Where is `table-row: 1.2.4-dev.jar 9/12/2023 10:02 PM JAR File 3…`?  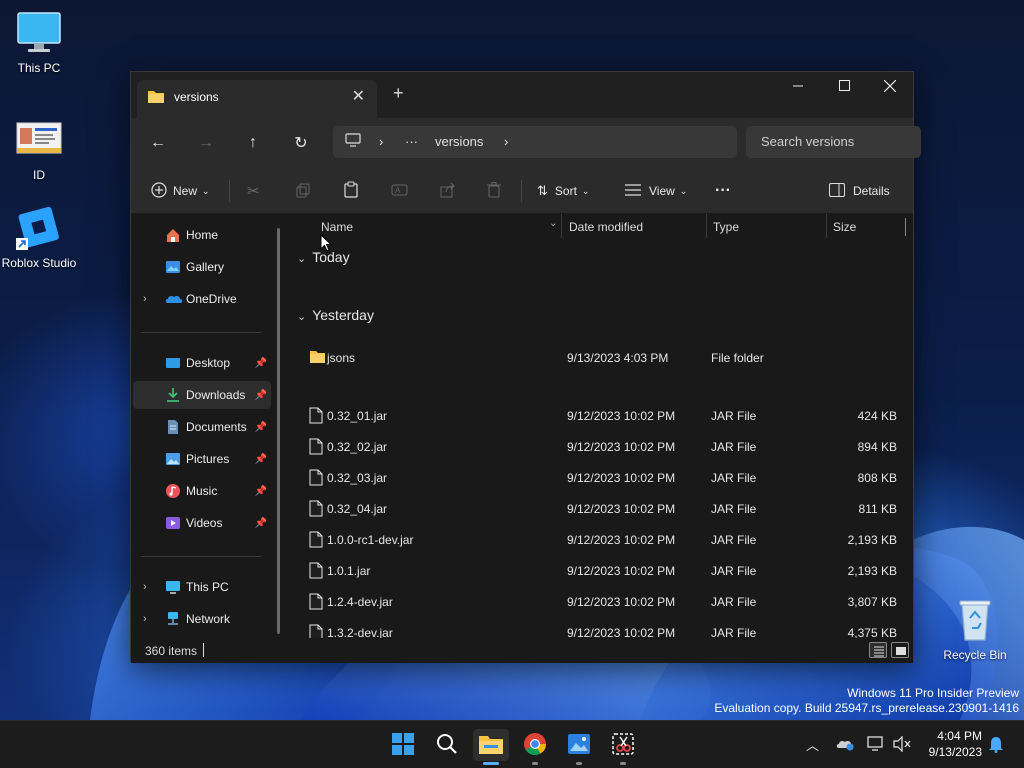
table-row: 1.2.4-dev.jar 9/12/2023 10:02 PM JAR File 3… is located at coordinates (597, 601).